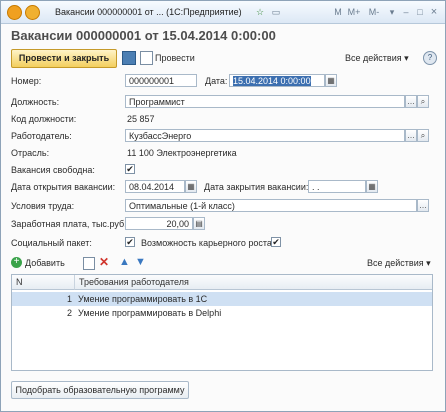 The height and width of the screenshot is (412, 446). Describe the element at coordinates (140, 262) in the screenshot. I see `move-down-icon: ▼` at that location.